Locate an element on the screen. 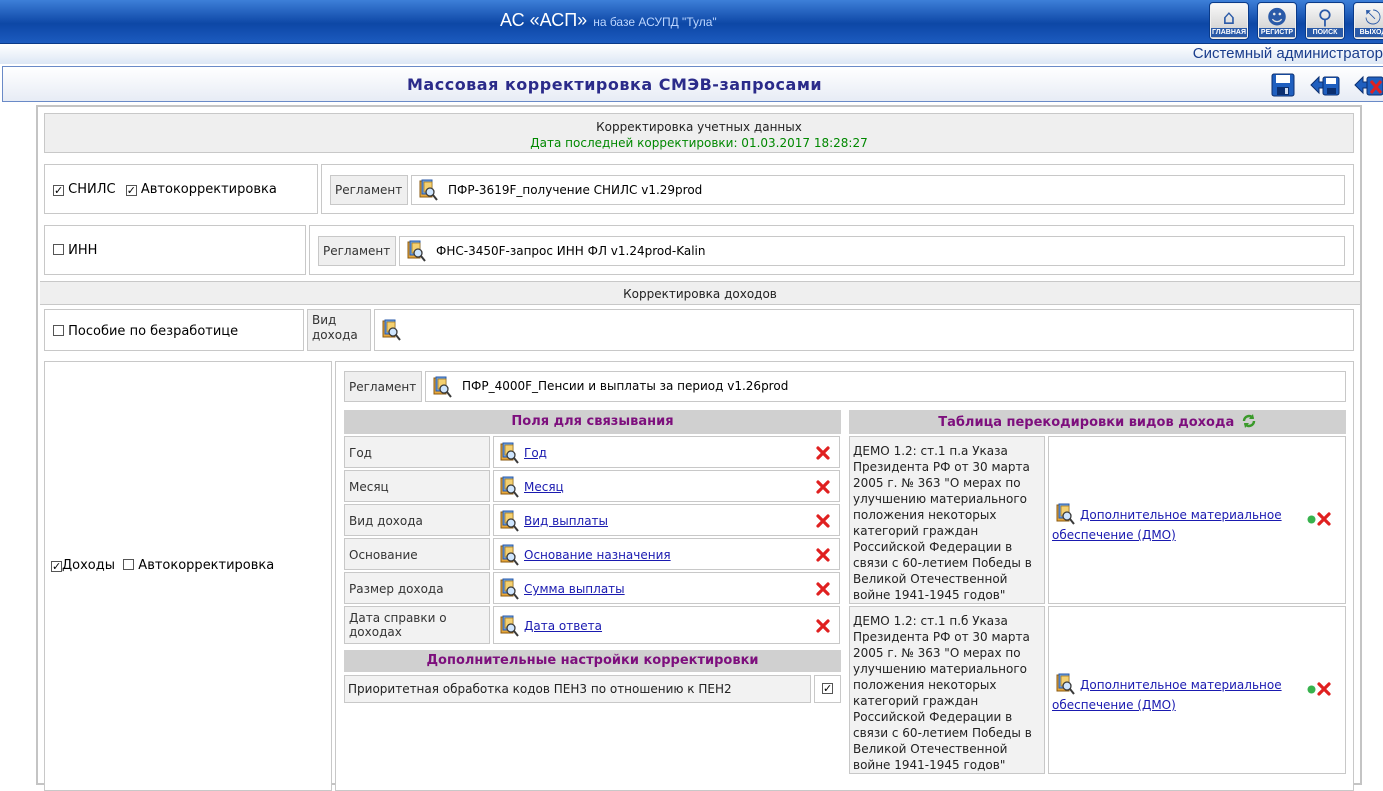 The width and height of the screenshot is (1383, 791). home-button: ⌂ ГЛАВНАЯ is located at coordinates (1229, 21).